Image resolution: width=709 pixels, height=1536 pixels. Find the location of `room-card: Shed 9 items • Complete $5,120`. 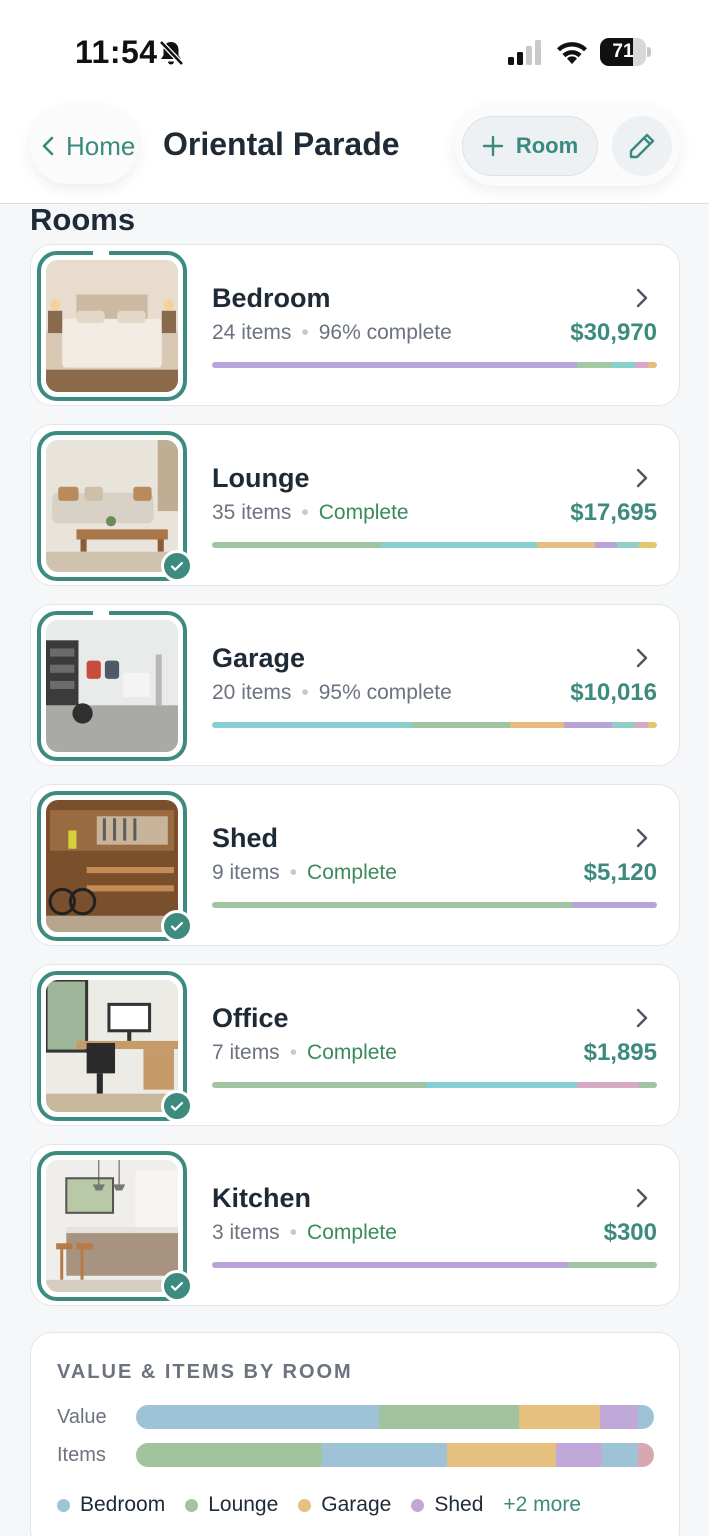

room-card: Shed 9 items • Complete $5,120 is located at coordinates (355, 865).